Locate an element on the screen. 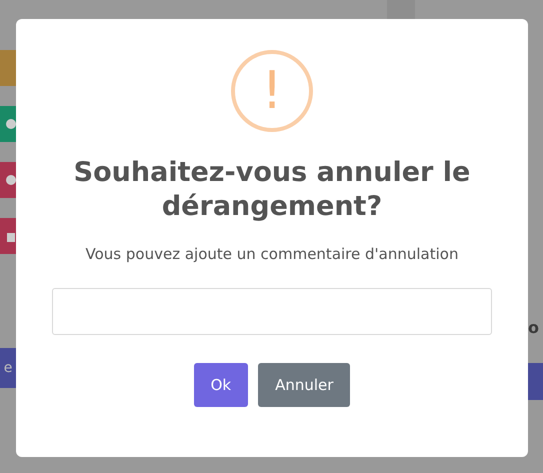 The height and width of the screenshot is (473, 543). comment-field is located at coordinates (272, 311).